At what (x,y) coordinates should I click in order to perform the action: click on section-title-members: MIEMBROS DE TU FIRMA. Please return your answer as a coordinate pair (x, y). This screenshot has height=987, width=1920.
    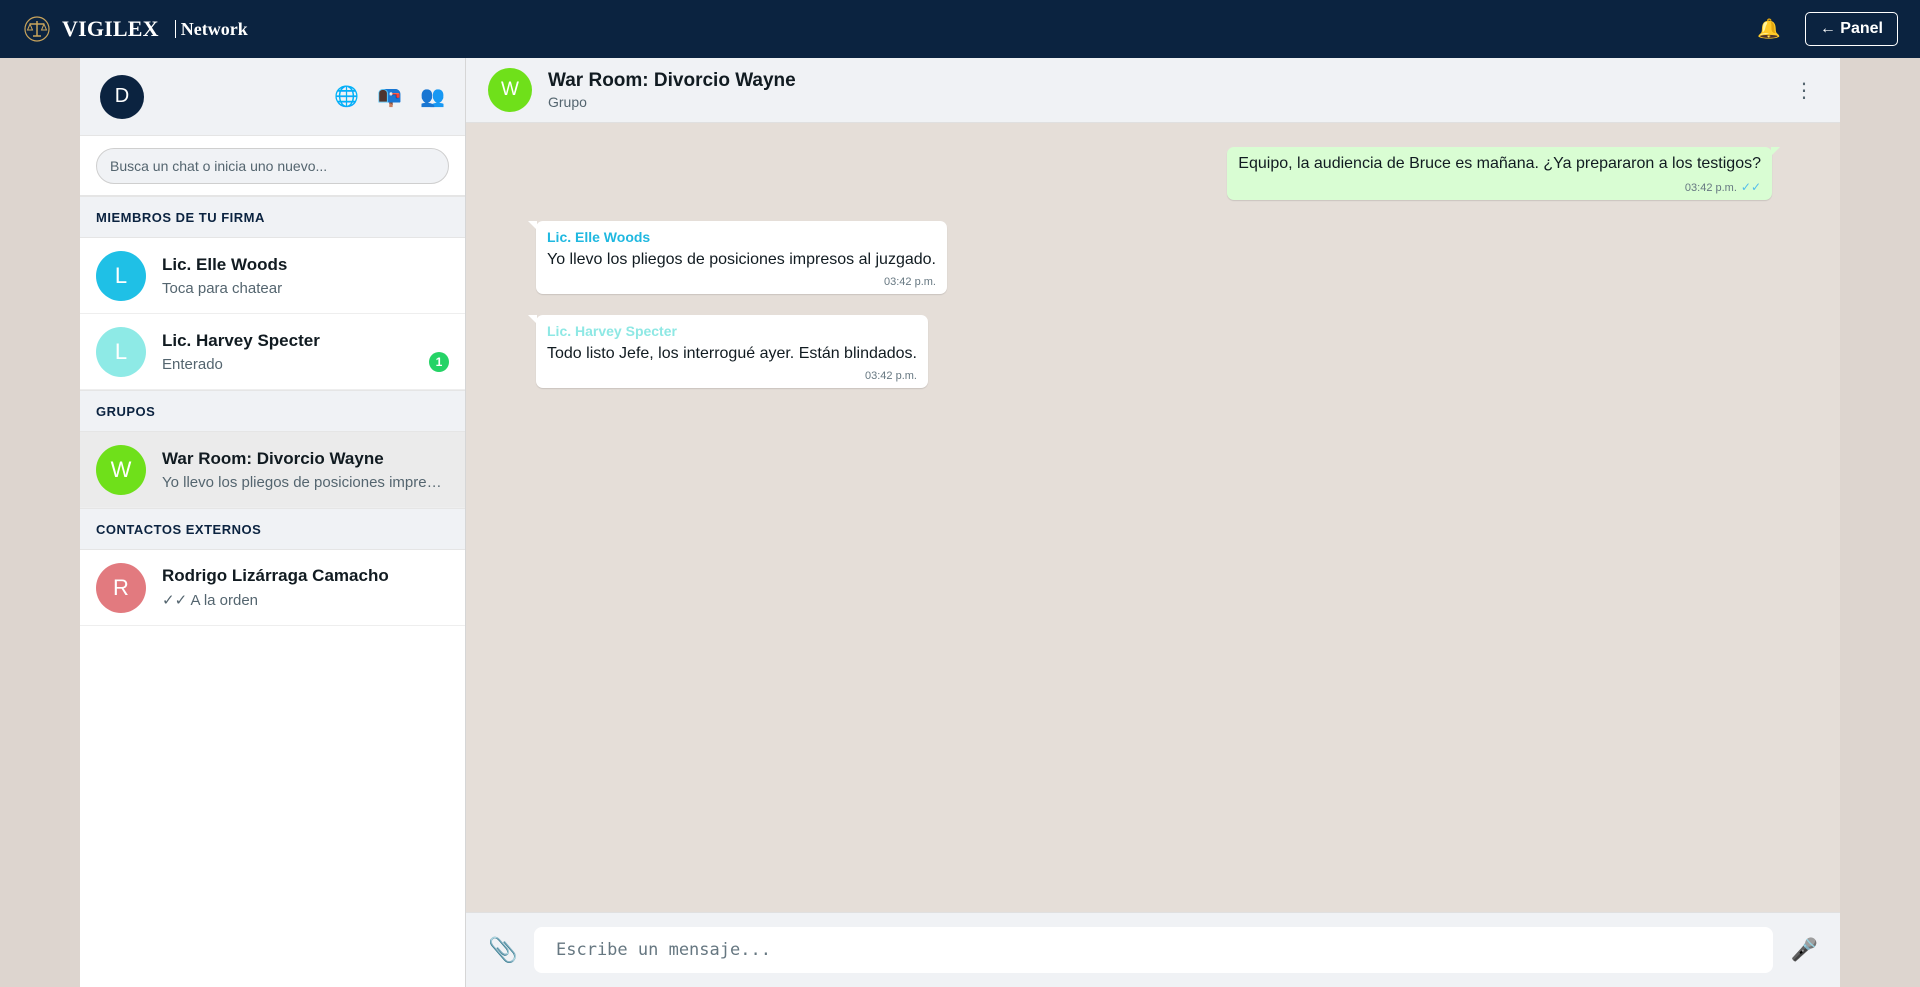
    Looking at the image, I should click on (272, 217).